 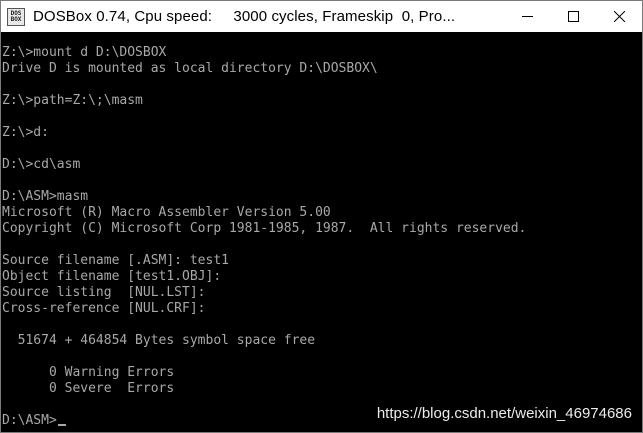 I want to click on console-line: Source listing [NUL.LST]:, so click(x=322, y=293).